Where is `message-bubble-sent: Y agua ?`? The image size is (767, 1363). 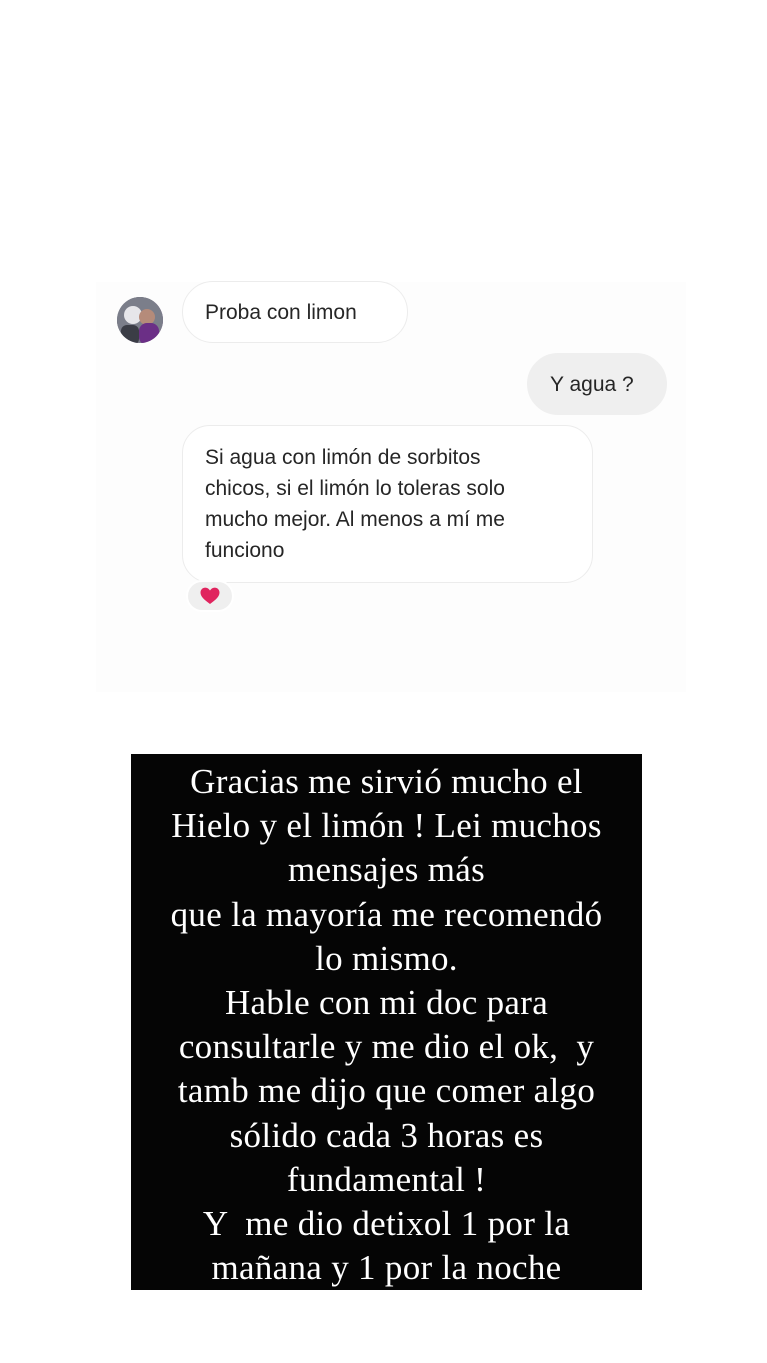
message-bubble-sent: Y agua ? is located at coordinates (597, 384).